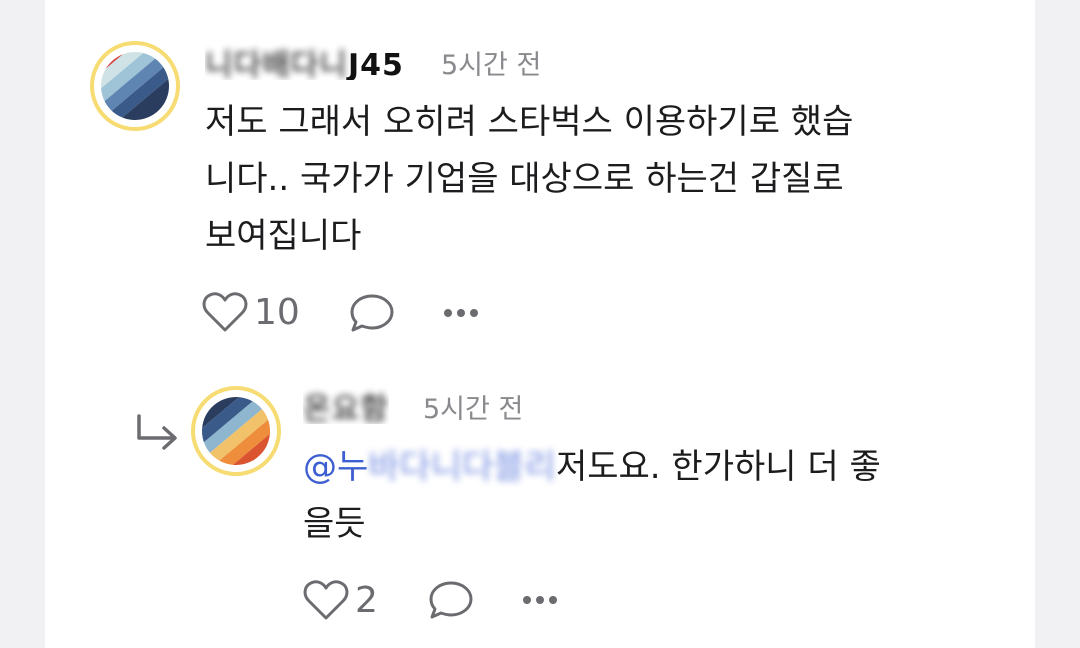  Describe the element at coordinates (491, 65) in the screenshot. I see `comment-timestamp: 5시간 전` at that location.